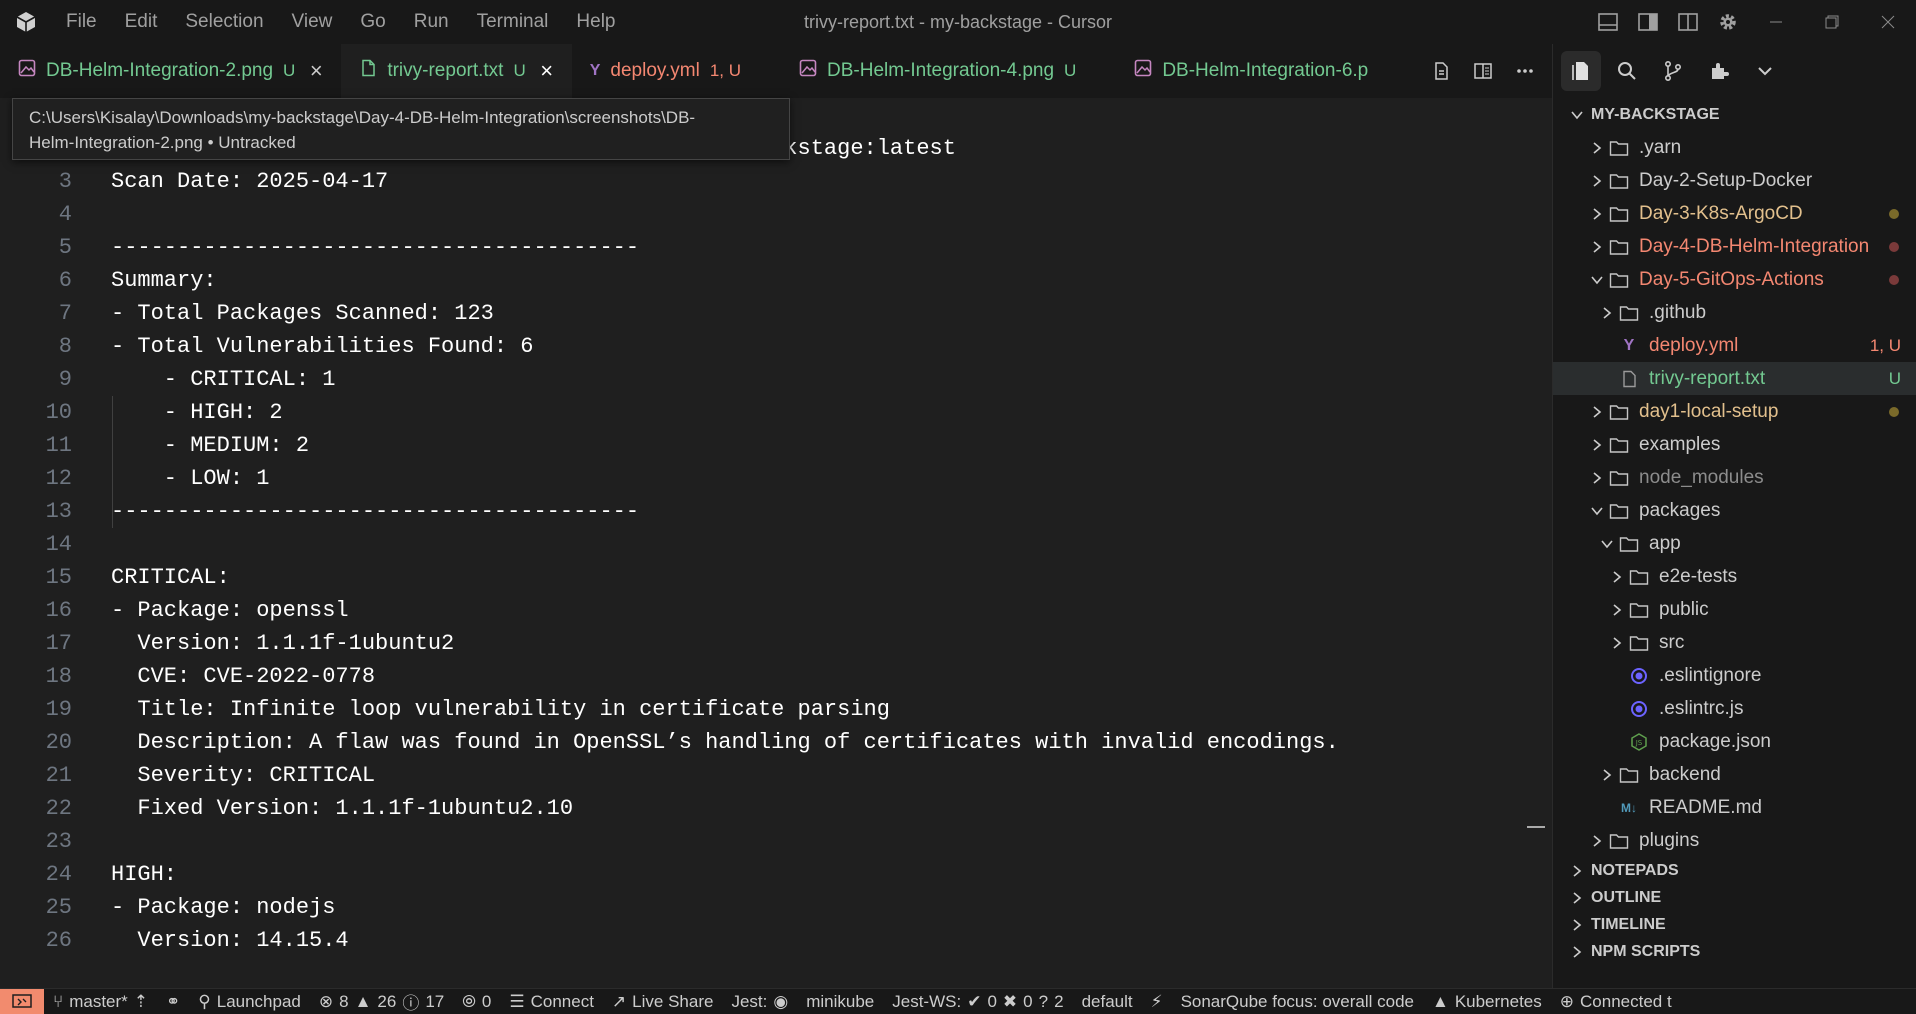  I want to click on sonarqube-status: SonarQube focus: overall code, so click(1297, 1001).